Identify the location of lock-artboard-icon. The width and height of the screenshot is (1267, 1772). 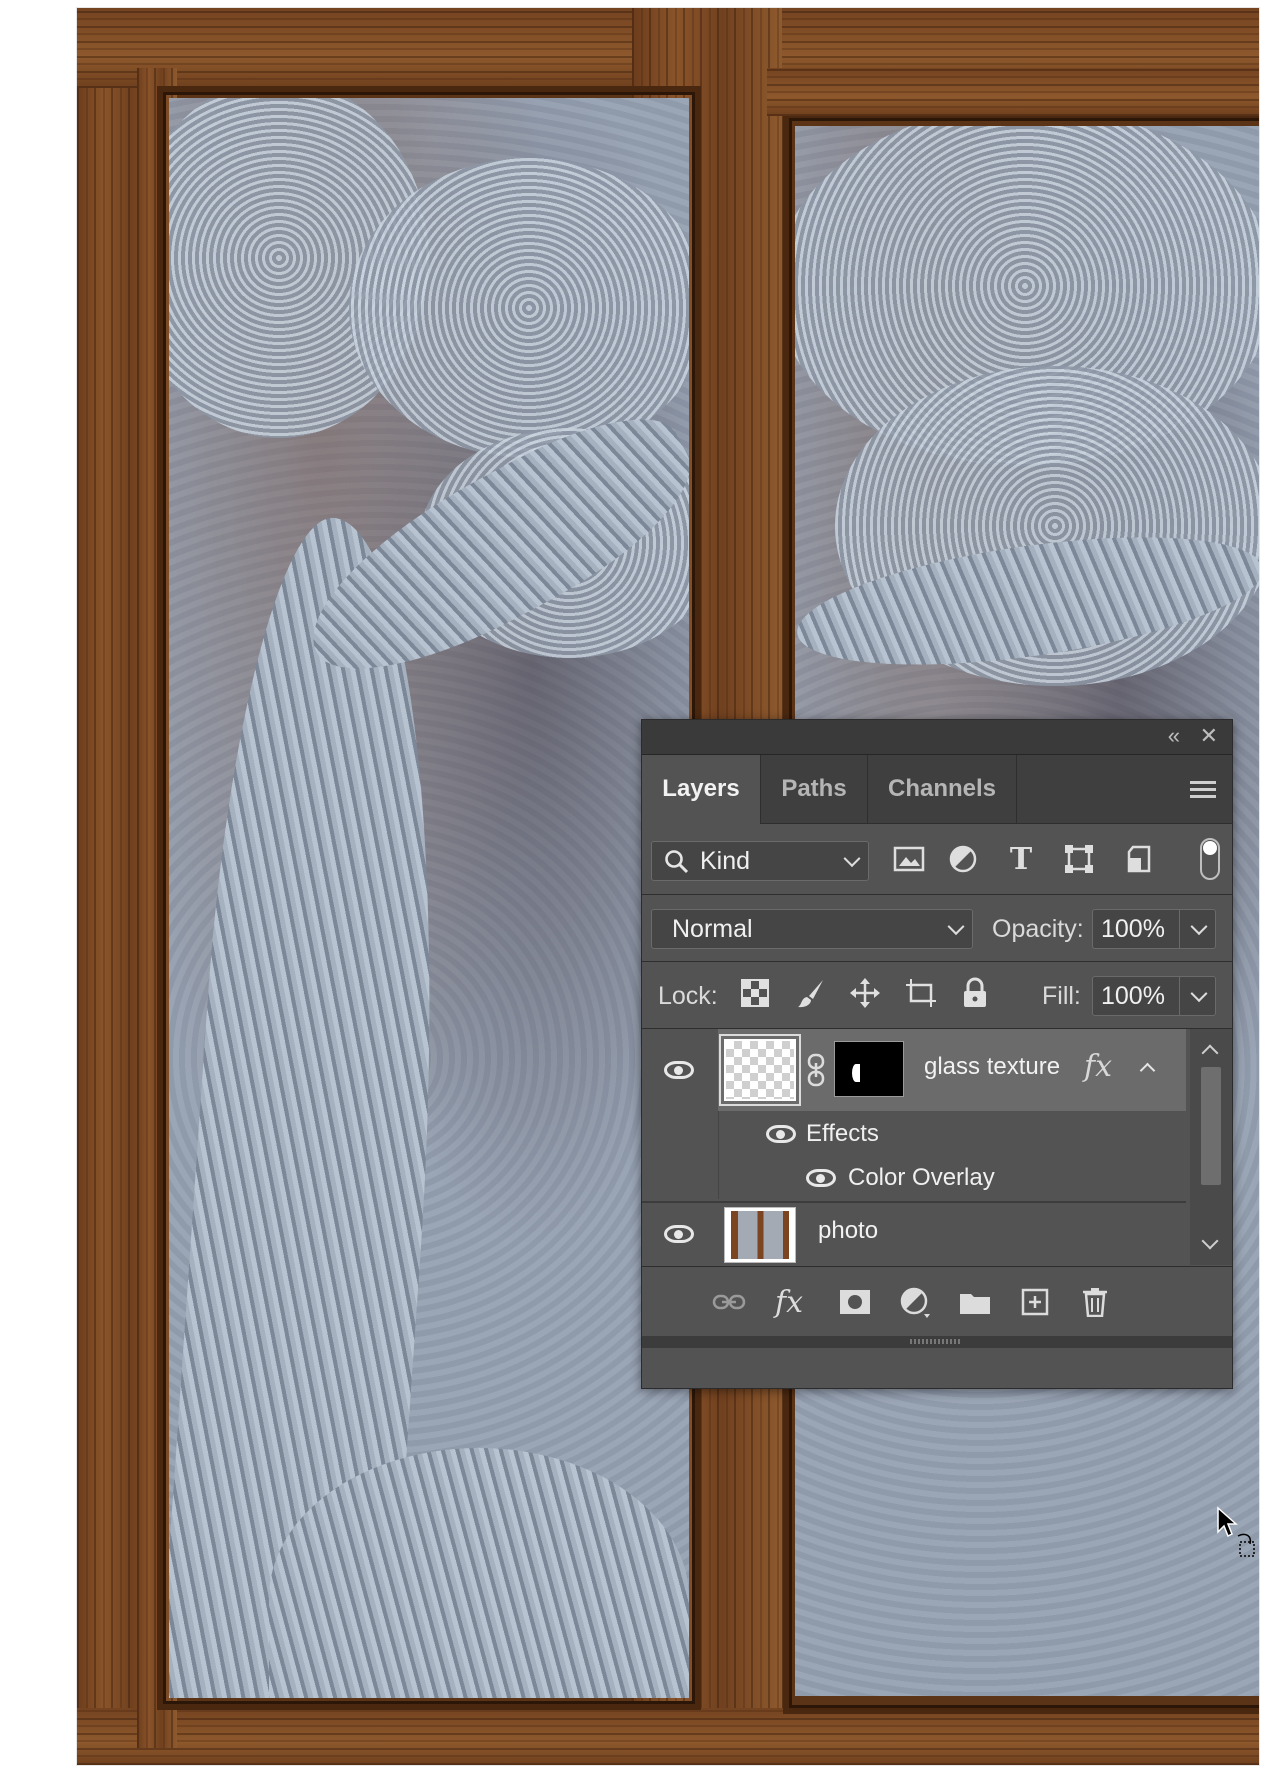
(921, 993).